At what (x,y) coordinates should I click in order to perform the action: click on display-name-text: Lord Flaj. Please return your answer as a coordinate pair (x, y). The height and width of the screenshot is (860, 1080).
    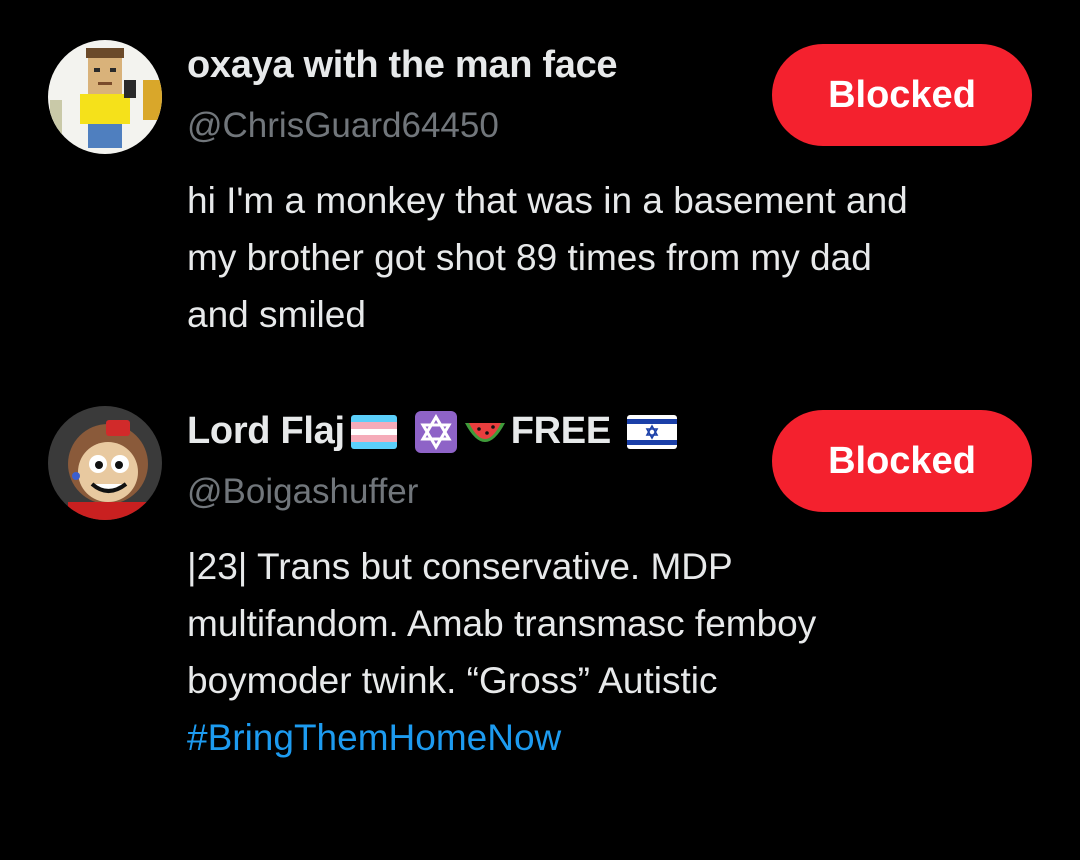
    Looking at the image, I should click on (266, 431).